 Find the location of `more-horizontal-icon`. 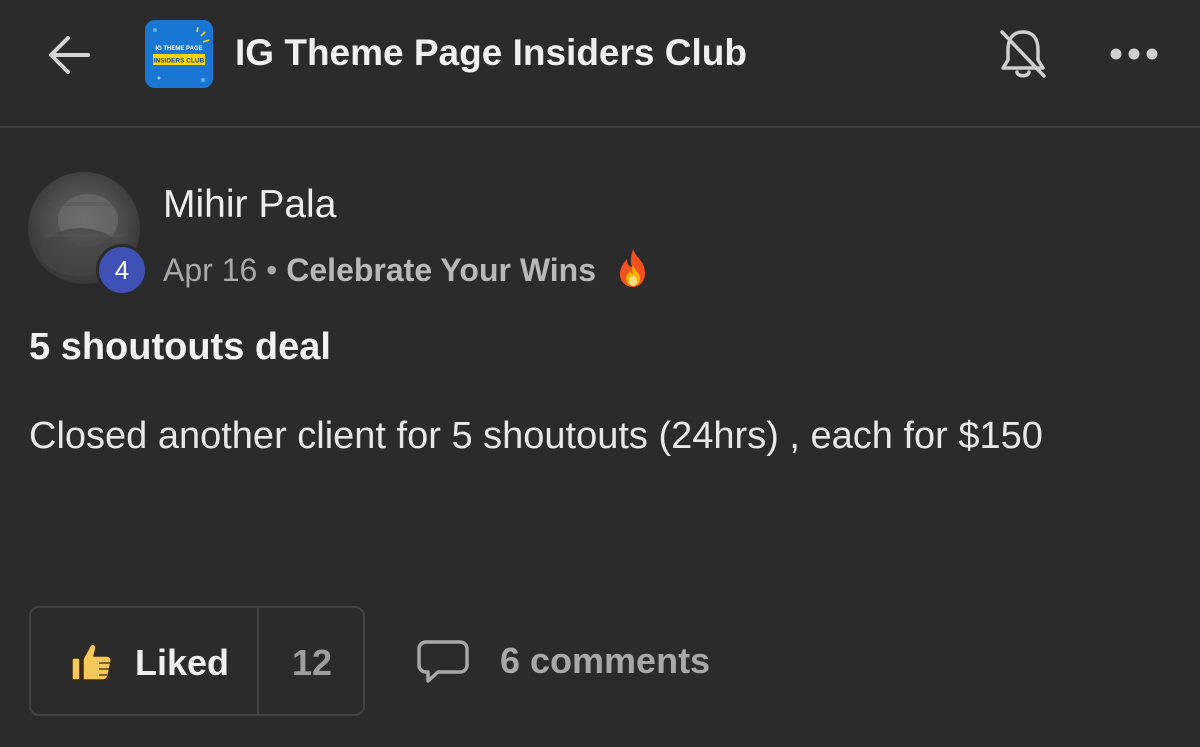

more-horizontal-icon is located at coordinates (1134, 54).